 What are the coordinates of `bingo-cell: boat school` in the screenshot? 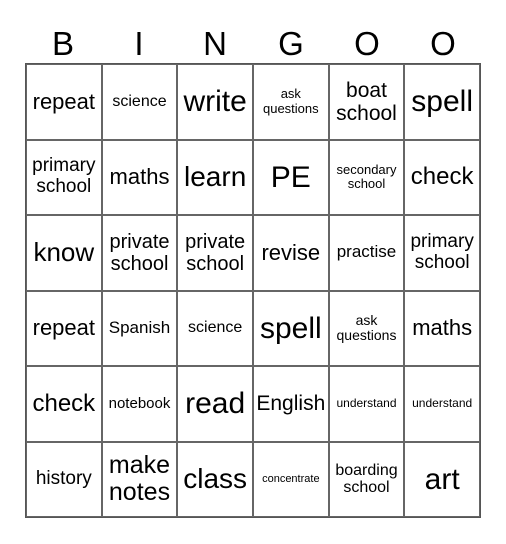 It's located at (366, 102).